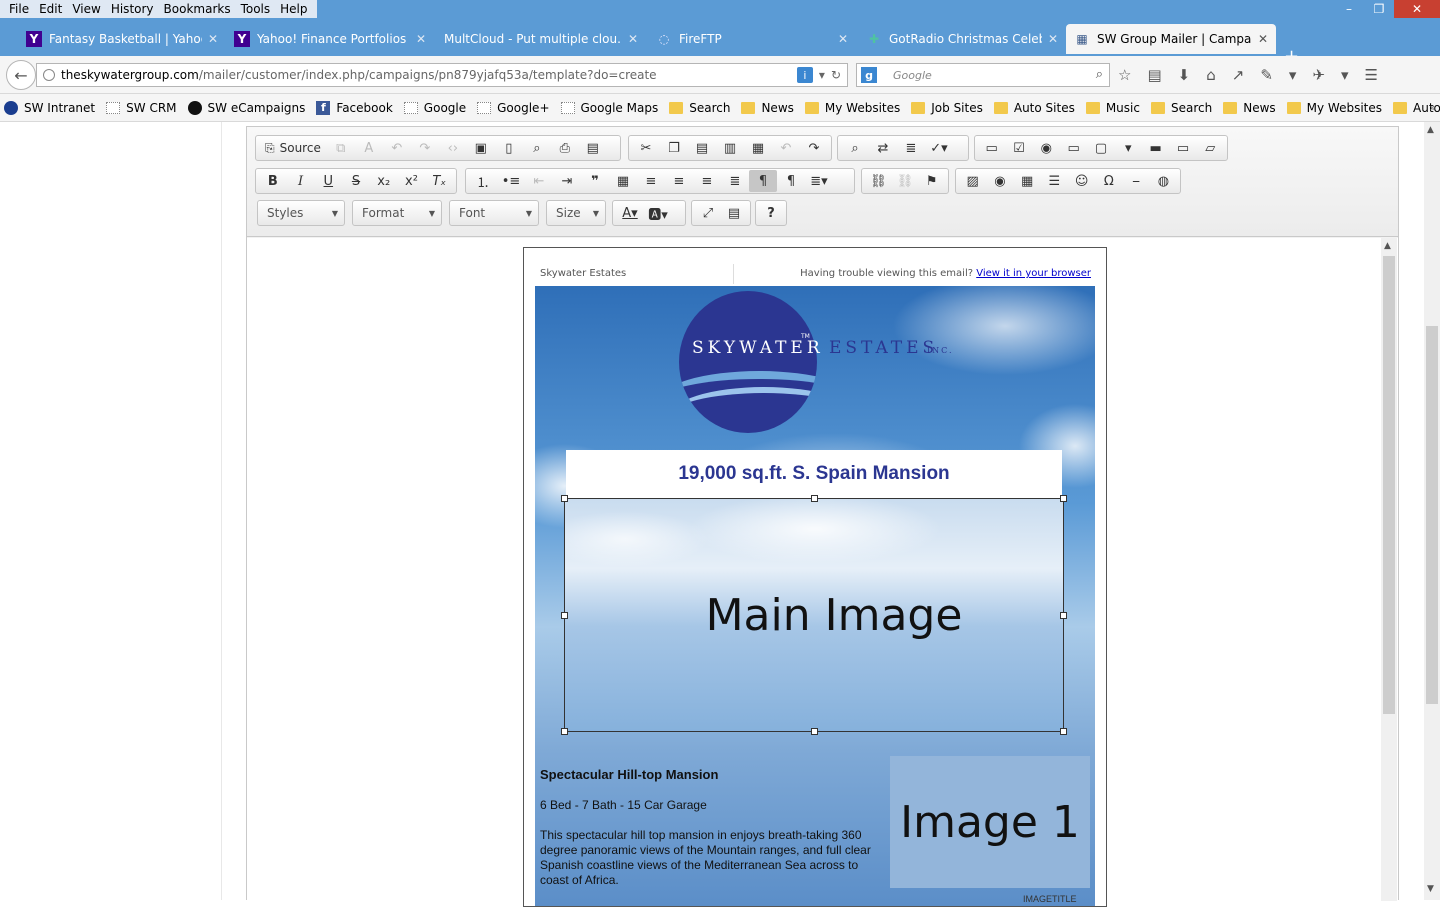  Describe the element at coordinates (707, 181) in the screenshot. I see `align-right-icon: ≡` at that location.